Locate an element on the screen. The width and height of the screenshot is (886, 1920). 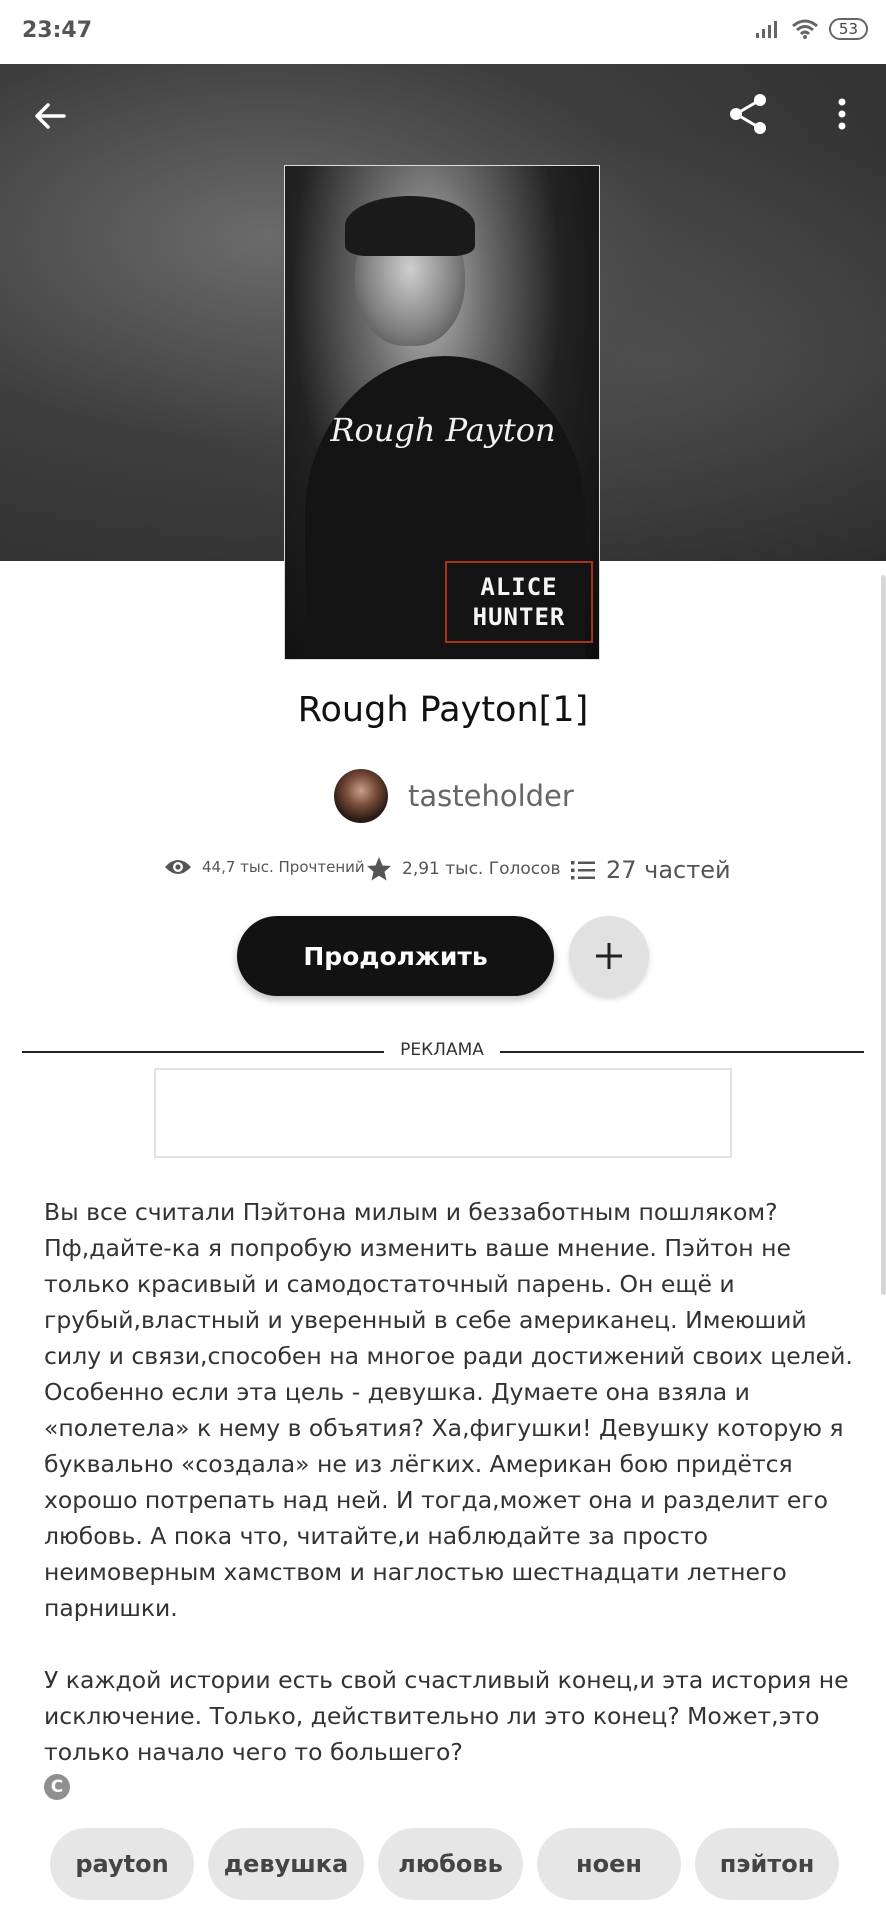
author-avatar is located at coordinates (361, 796).